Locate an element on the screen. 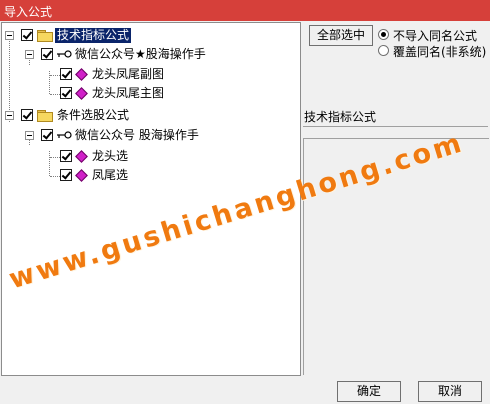 The image size is (490, 404). tree-node-label: 条件选股公式 is located at coordinates (93, 115).